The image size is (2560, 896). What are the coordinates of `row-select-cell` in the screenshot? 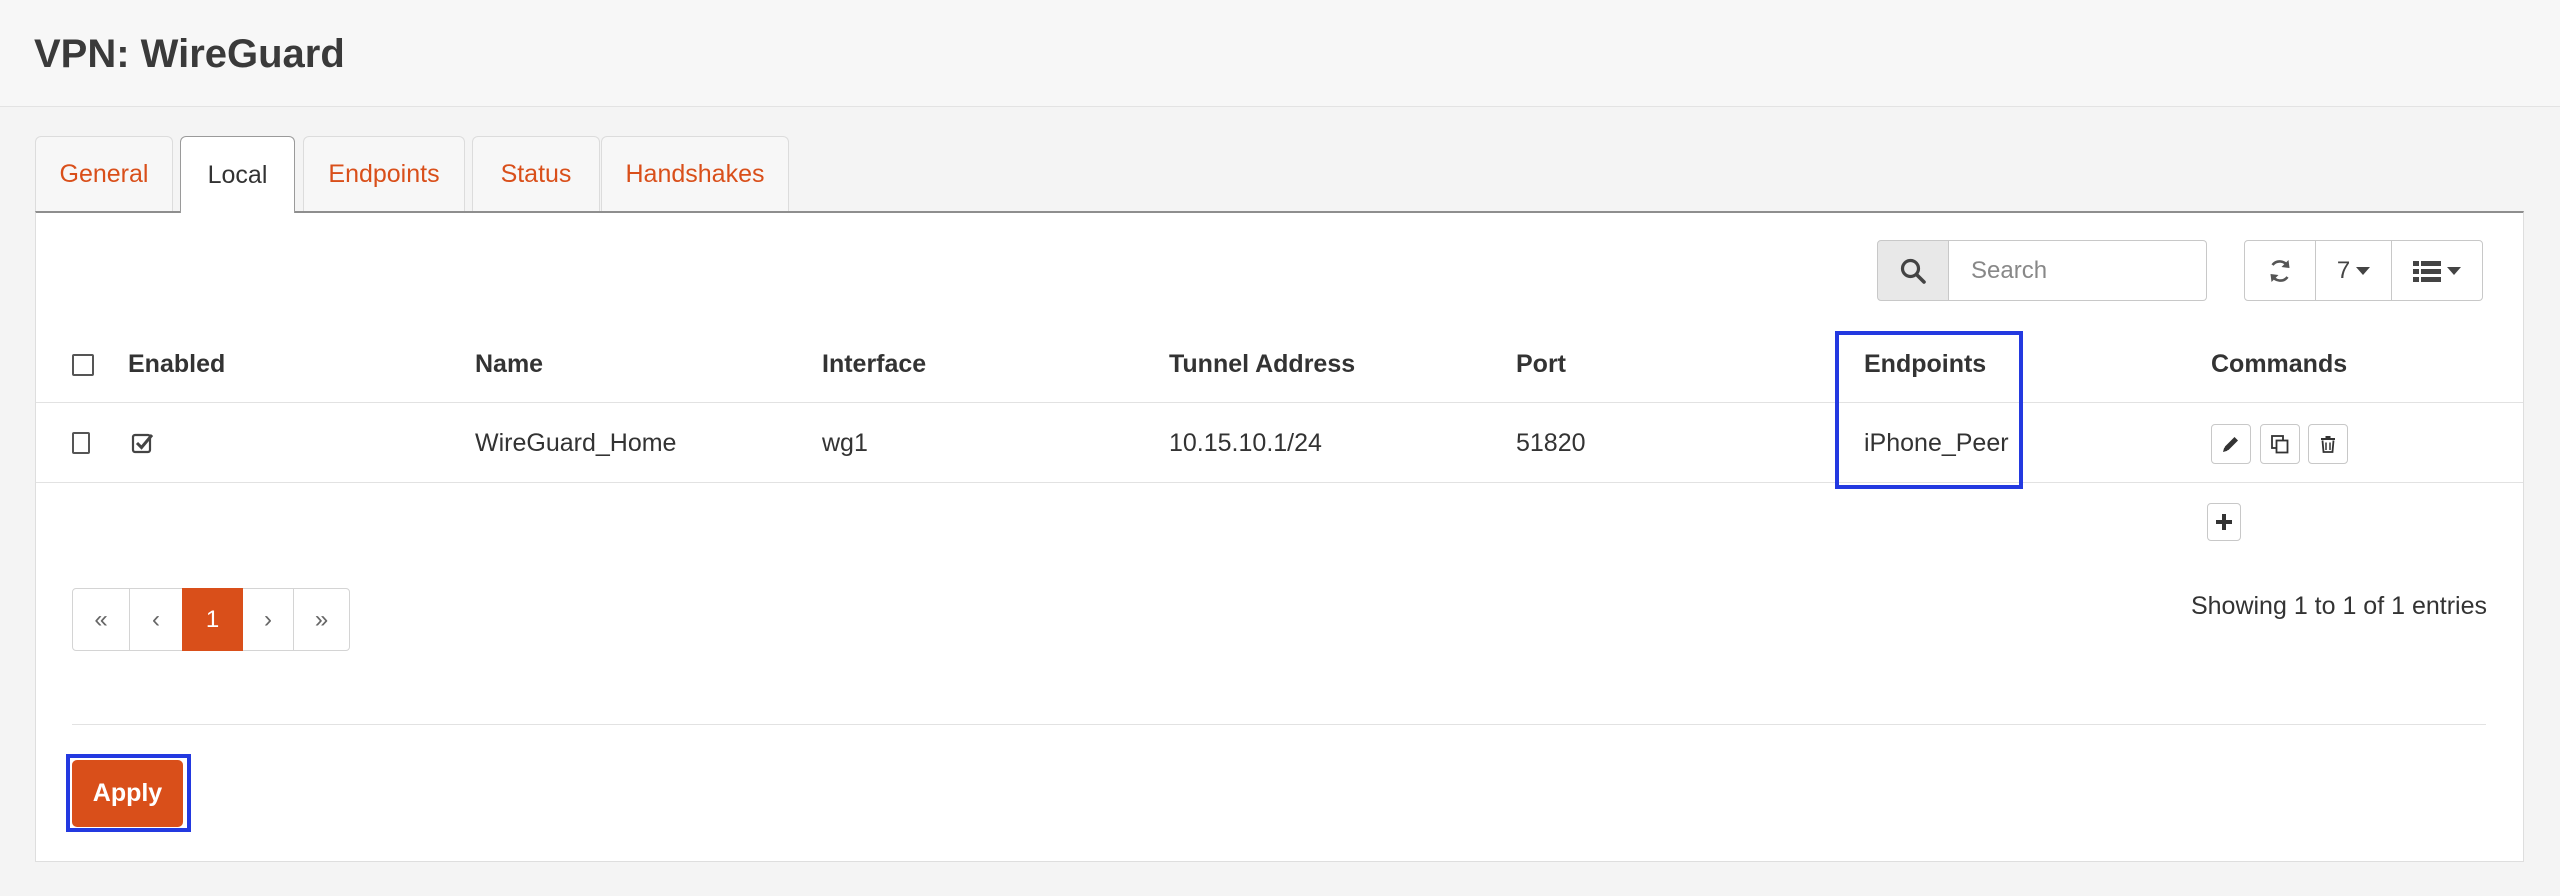 It's located at (81, 443).